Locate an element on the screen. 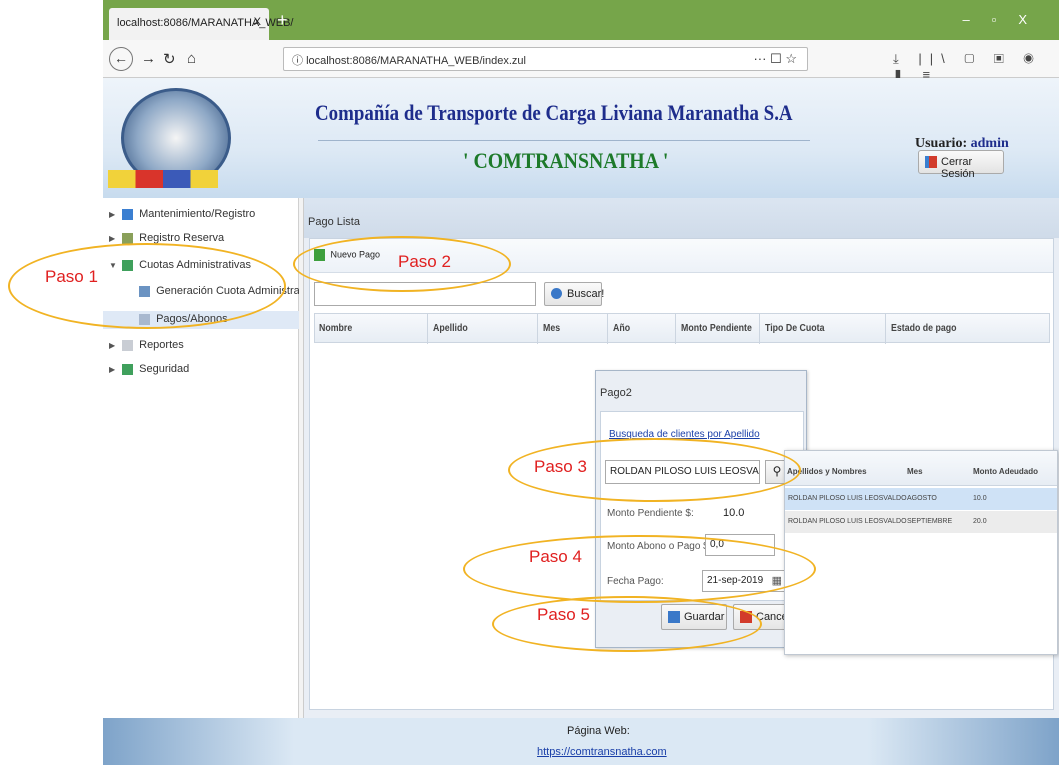  annotation-label-paso3: Paso 3 is located at coordinates (560, 466).